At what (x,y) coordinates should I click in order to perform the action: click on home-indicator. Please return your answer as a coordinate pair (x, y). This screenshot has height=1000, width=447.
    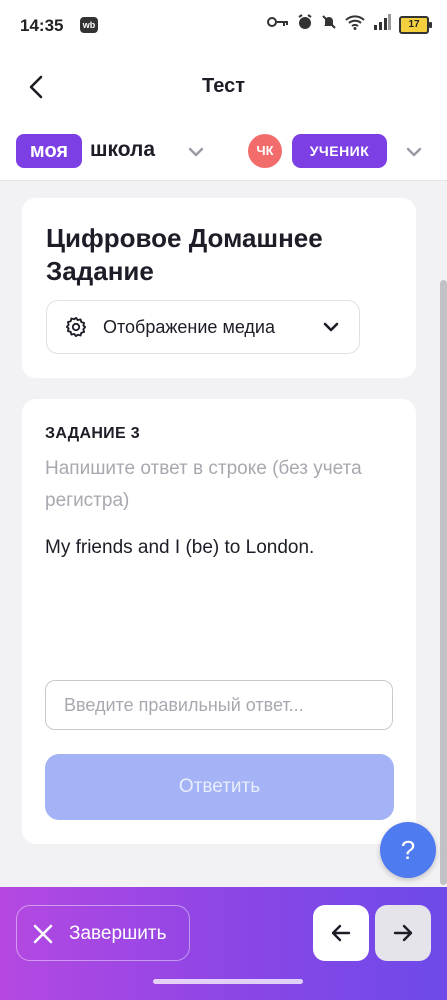
    Looking at the image, I should click on (228, 981).